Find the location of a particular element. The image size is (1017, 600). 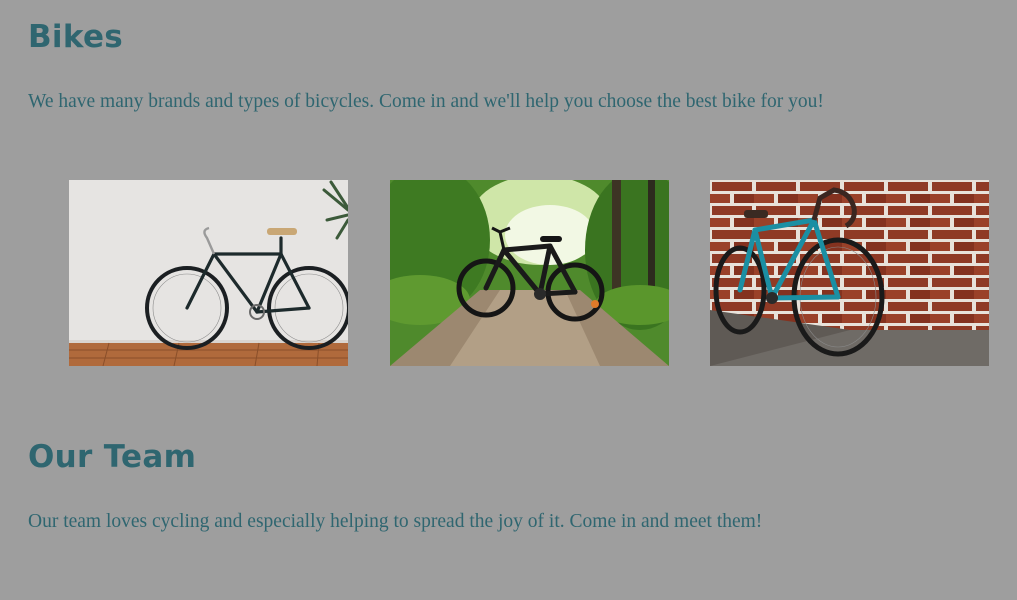

bike-photo-white-wall is located at coordinates (208, 273).